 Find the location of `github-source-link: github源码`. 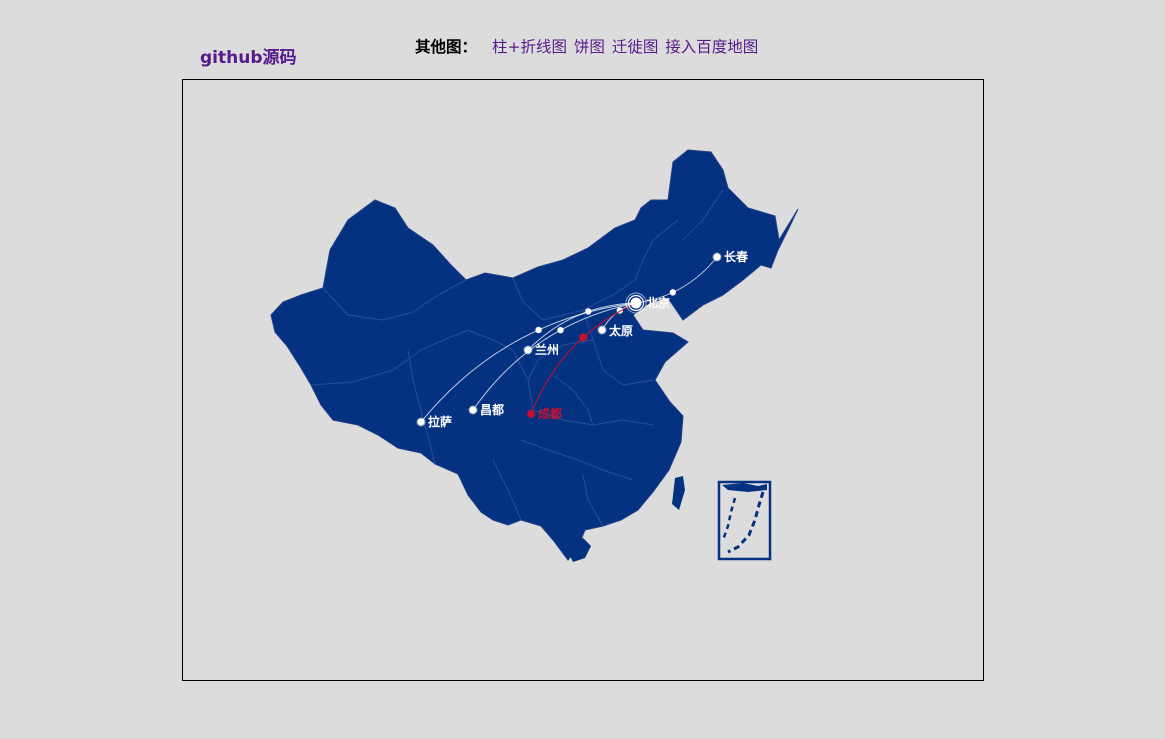

github-source-link: github源码 is located at coordinates (248, 55).